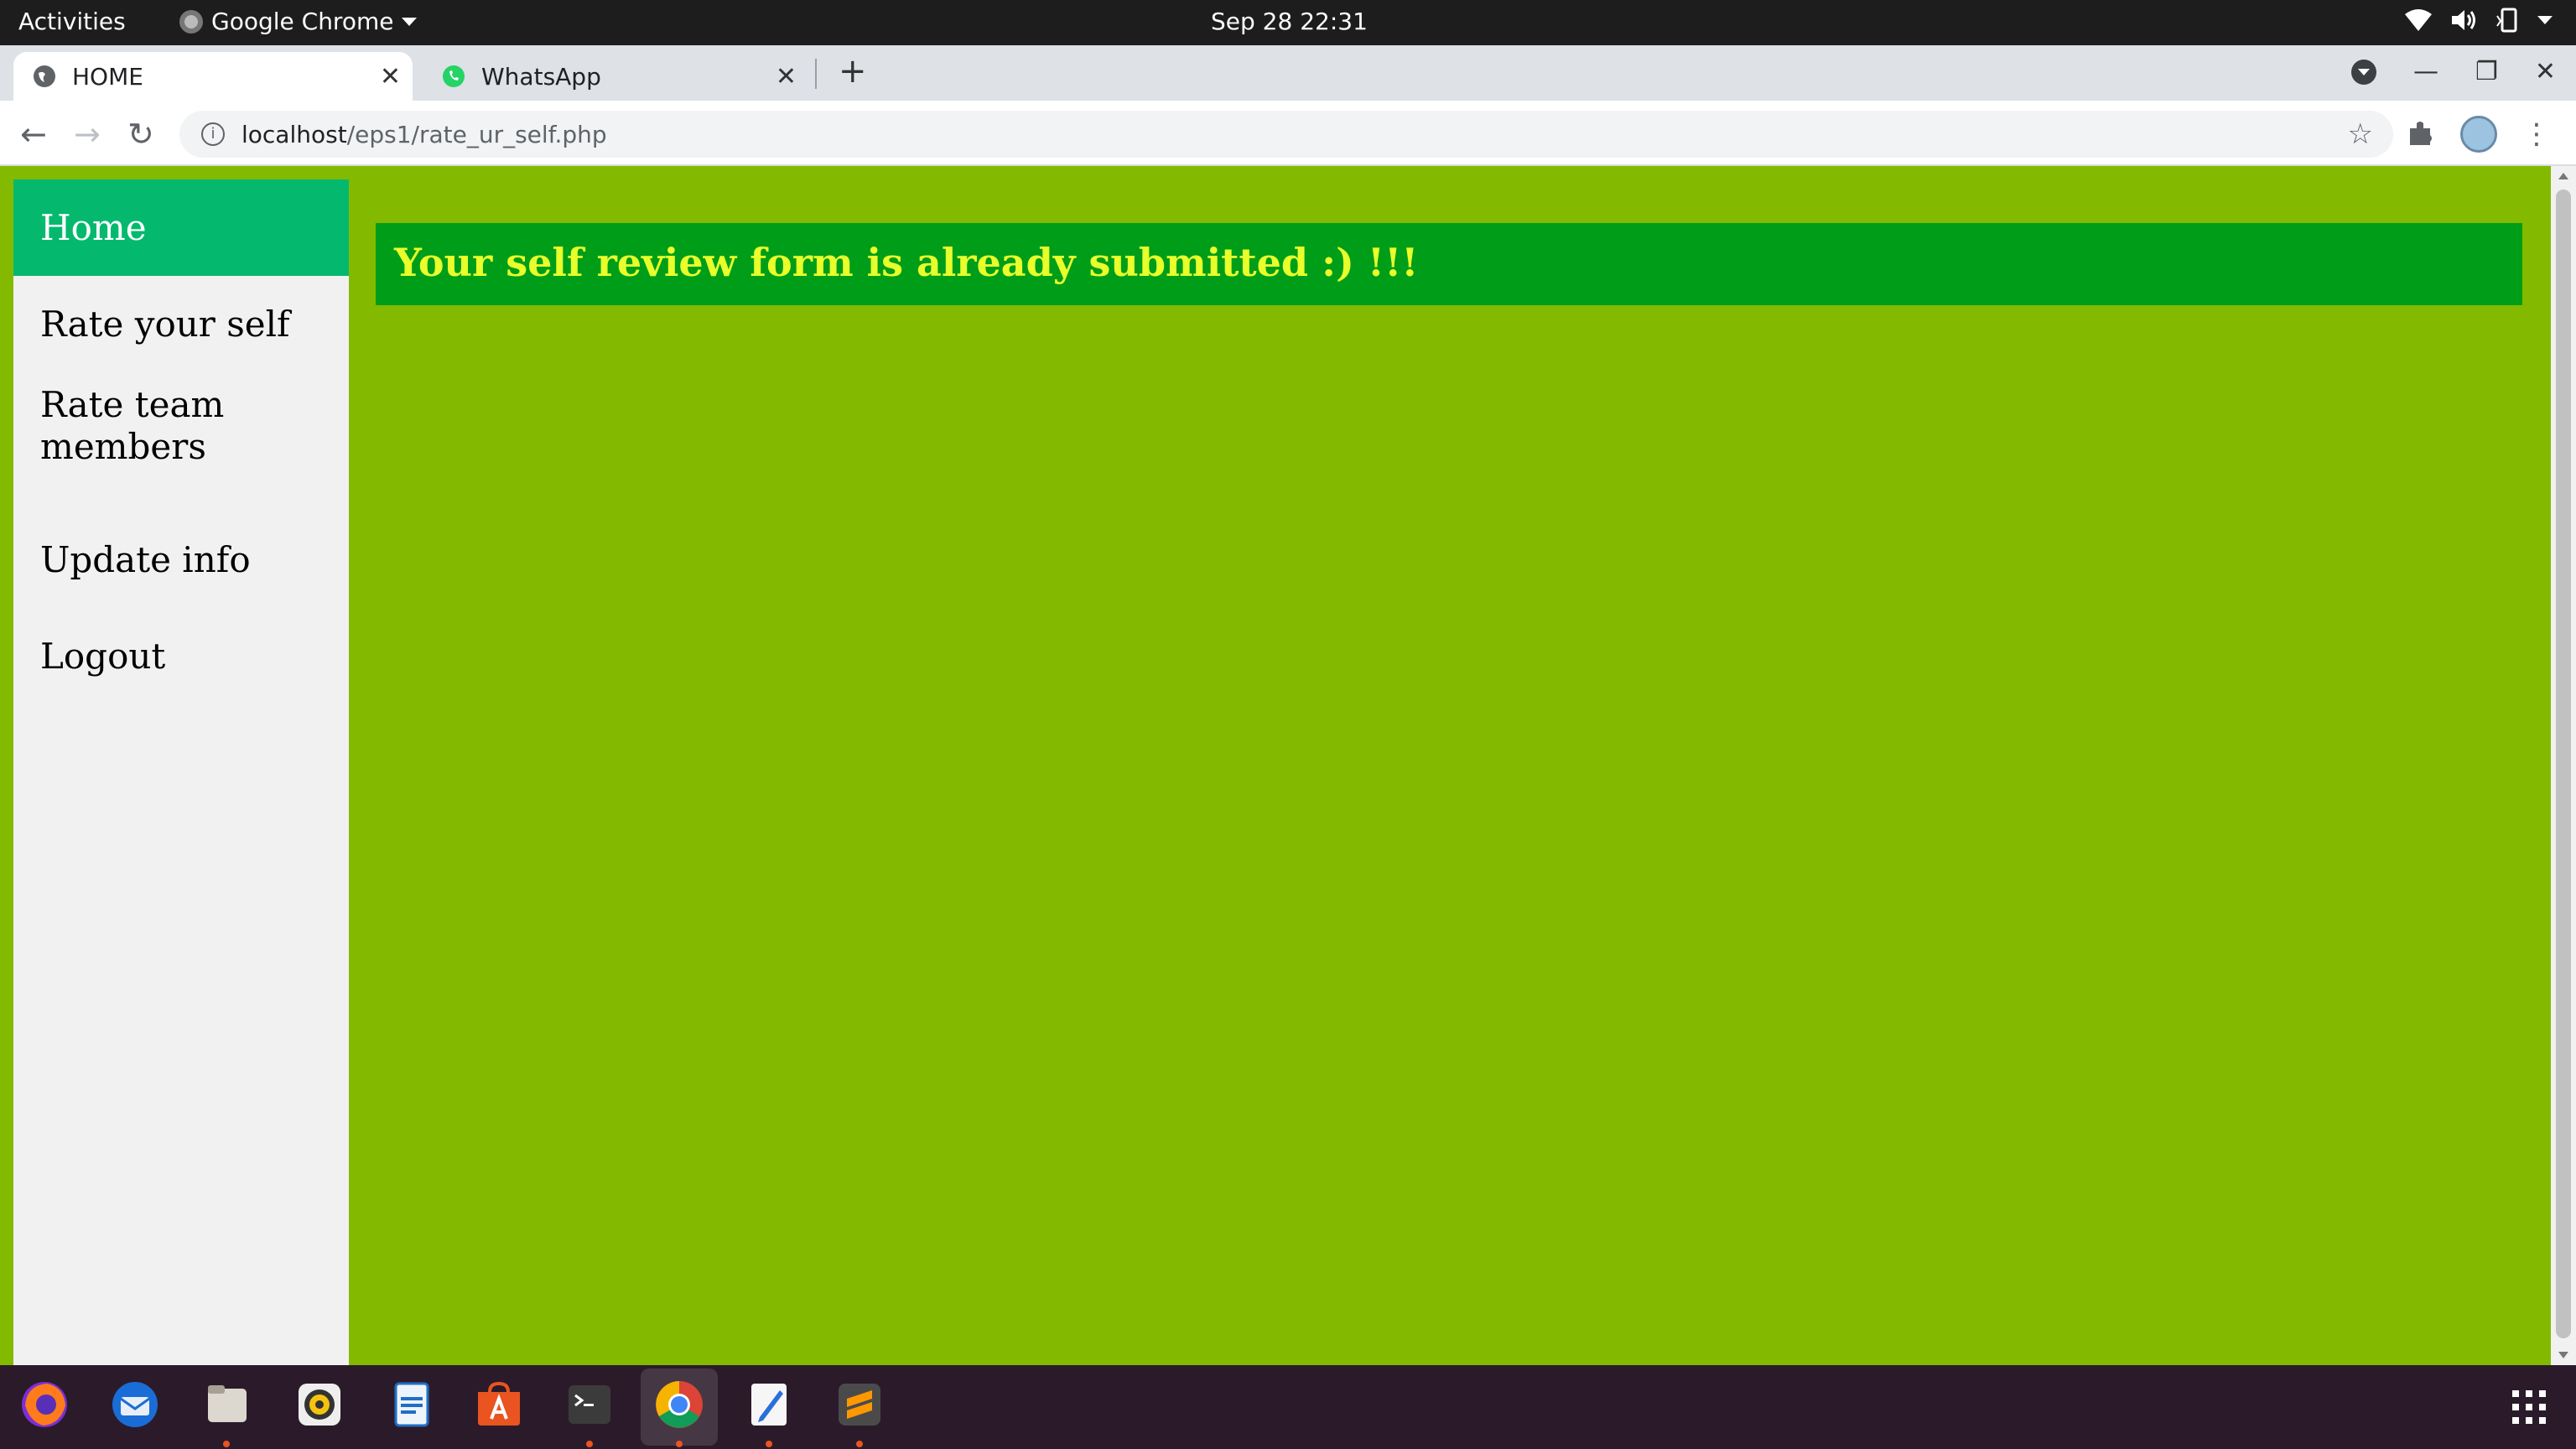  I want to click on tab-whatsapp: WhatsApp ✕, so click(615, 76).